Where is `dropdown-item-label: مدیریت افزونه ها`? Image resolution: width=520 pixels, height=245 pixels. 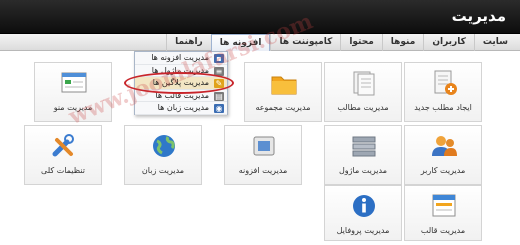 dropdown-item-label: مدیریت افزونه ها is located at coordinates (180, 57).